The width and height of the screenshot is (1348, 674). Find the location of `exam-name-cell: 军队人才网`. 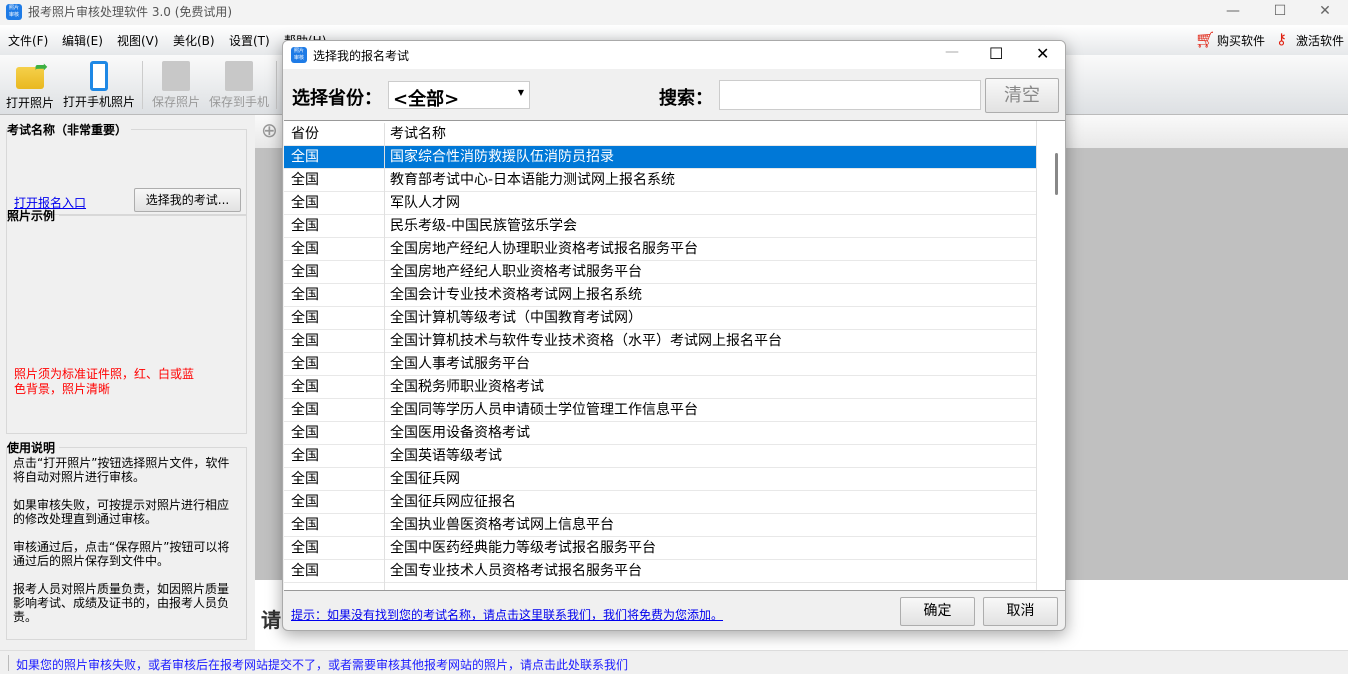

exam-name-cell: 军队人才网 is located at coordinates (425, 203).